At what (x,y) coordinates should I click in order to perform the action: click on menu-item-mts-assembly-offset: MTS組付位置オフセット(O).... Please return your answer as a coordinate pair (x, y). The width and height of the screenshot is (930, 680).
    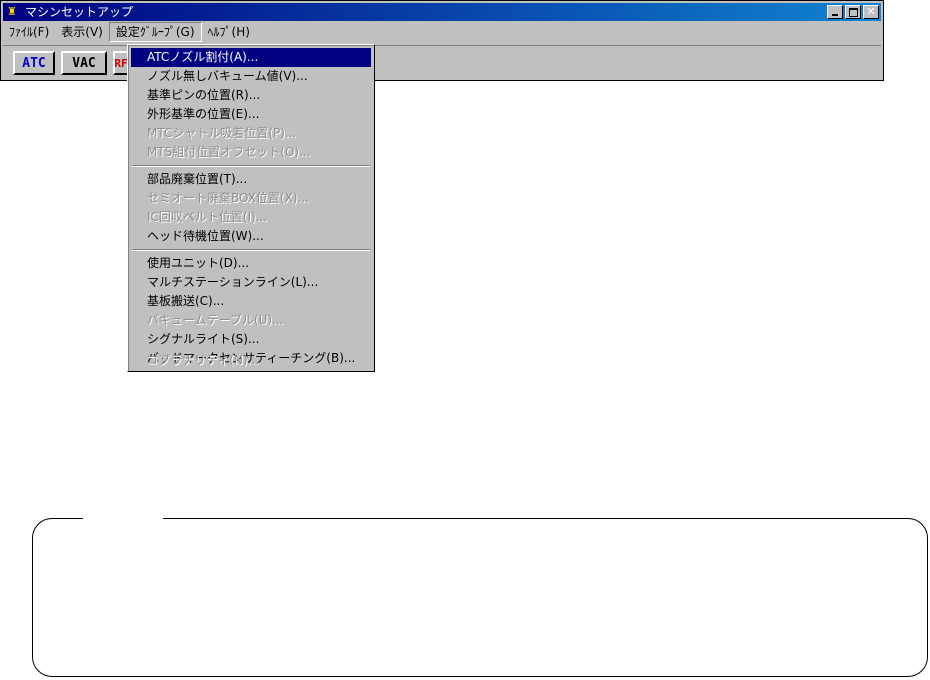
    Looking at the image, I should click on (229, 152).